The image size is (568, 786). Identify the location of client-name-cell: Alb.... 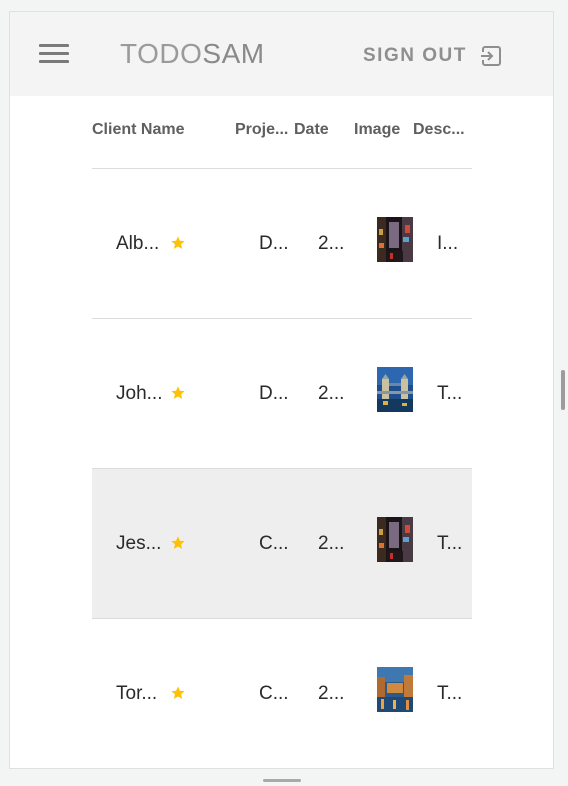
(138, 243).